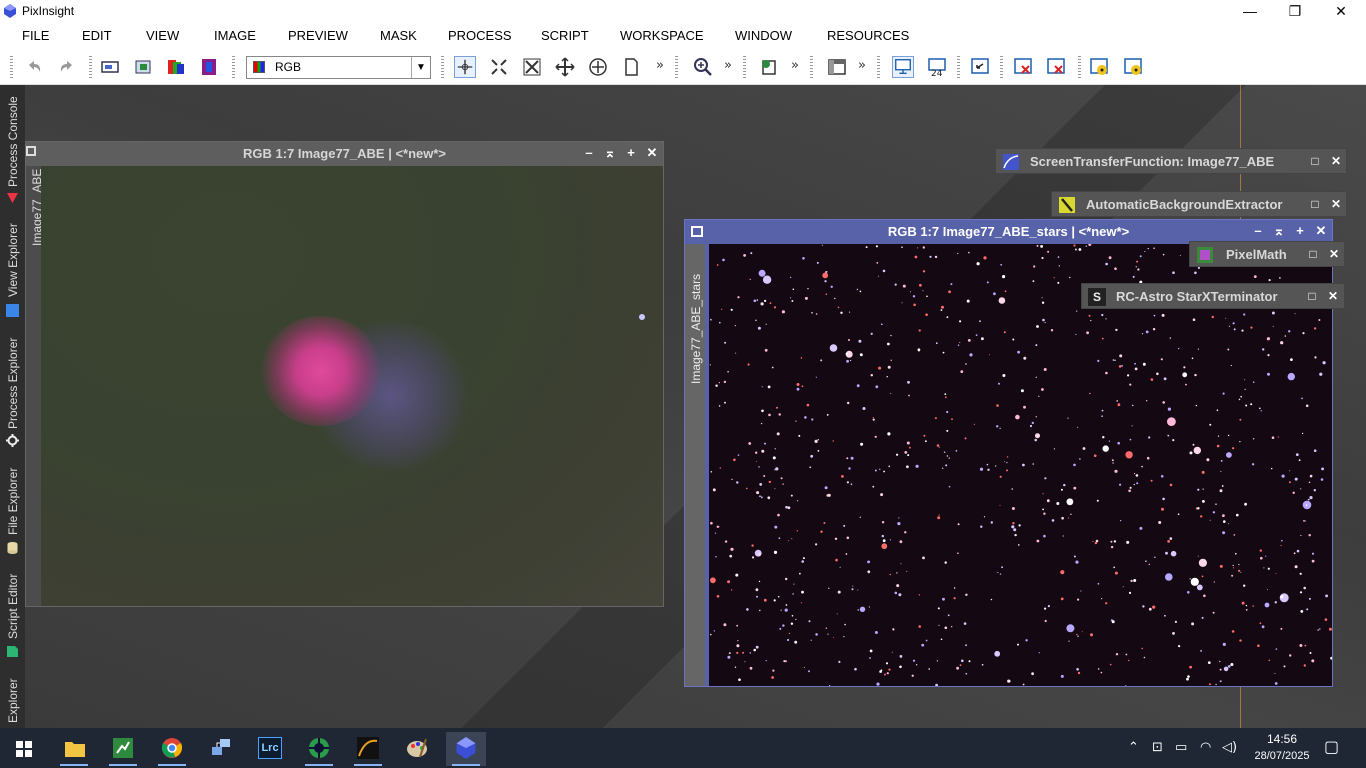 This screenshot has height=768, width=1366. What do you see at coordinates (1331, 746) in the screenshot?
I see `notification-icon: ▢` at bounding box center [1331, 746].